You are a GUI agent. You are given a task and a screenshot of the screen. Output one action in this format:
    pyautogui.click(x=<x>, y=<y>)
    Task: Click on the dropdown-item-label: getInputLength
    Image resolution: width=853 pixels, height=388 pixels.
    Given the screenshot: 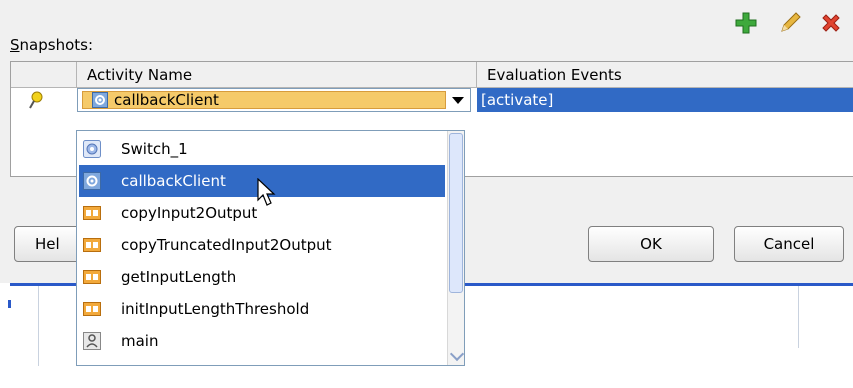 What is the action you would take?
    pyautogui.click(x=179, y=277)
    